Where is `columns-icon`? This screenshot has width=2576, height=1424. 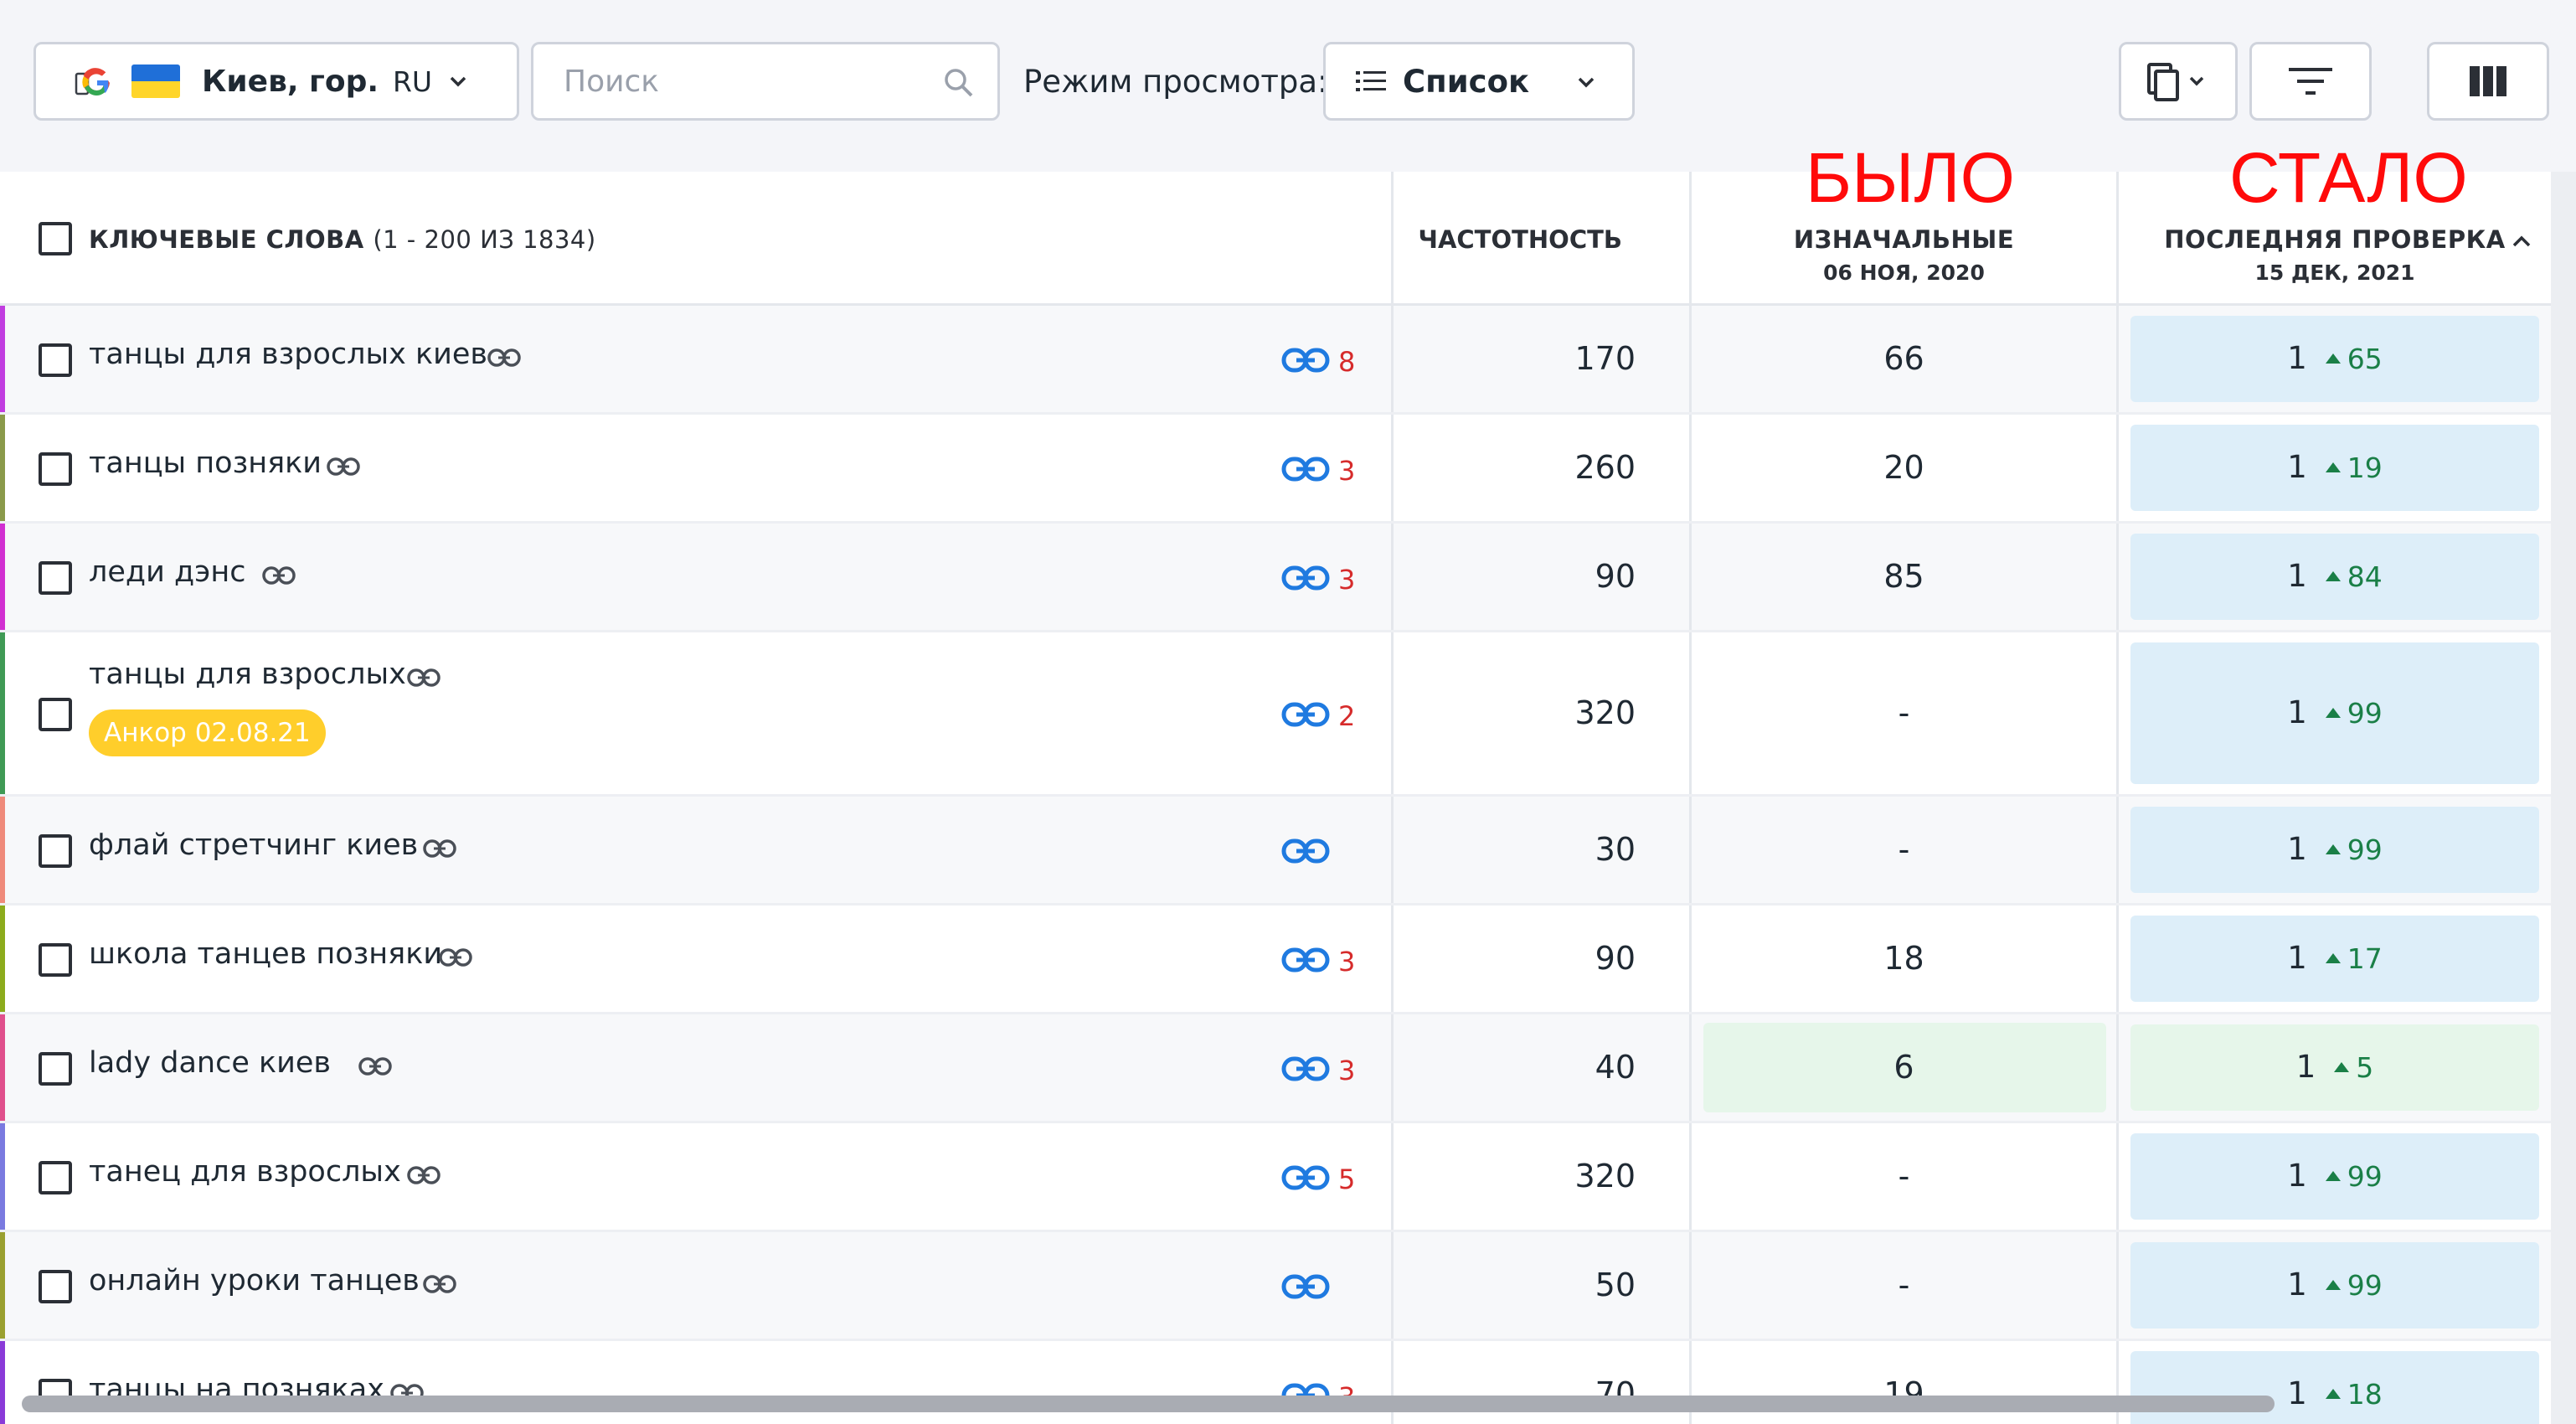
columns-icon is located at coordinates (2488, 81).